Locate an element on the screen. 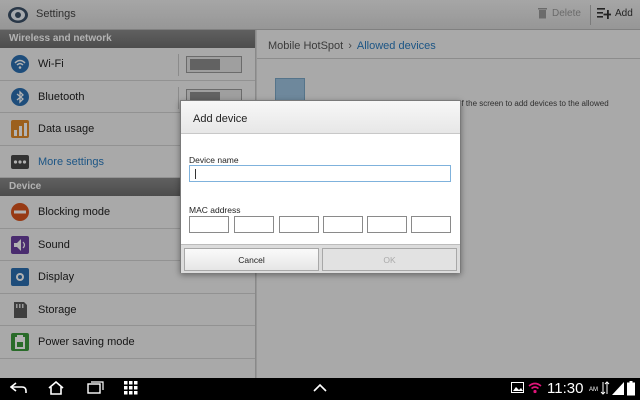  hotspot-notification-icon is located at coordinates (535, 387).